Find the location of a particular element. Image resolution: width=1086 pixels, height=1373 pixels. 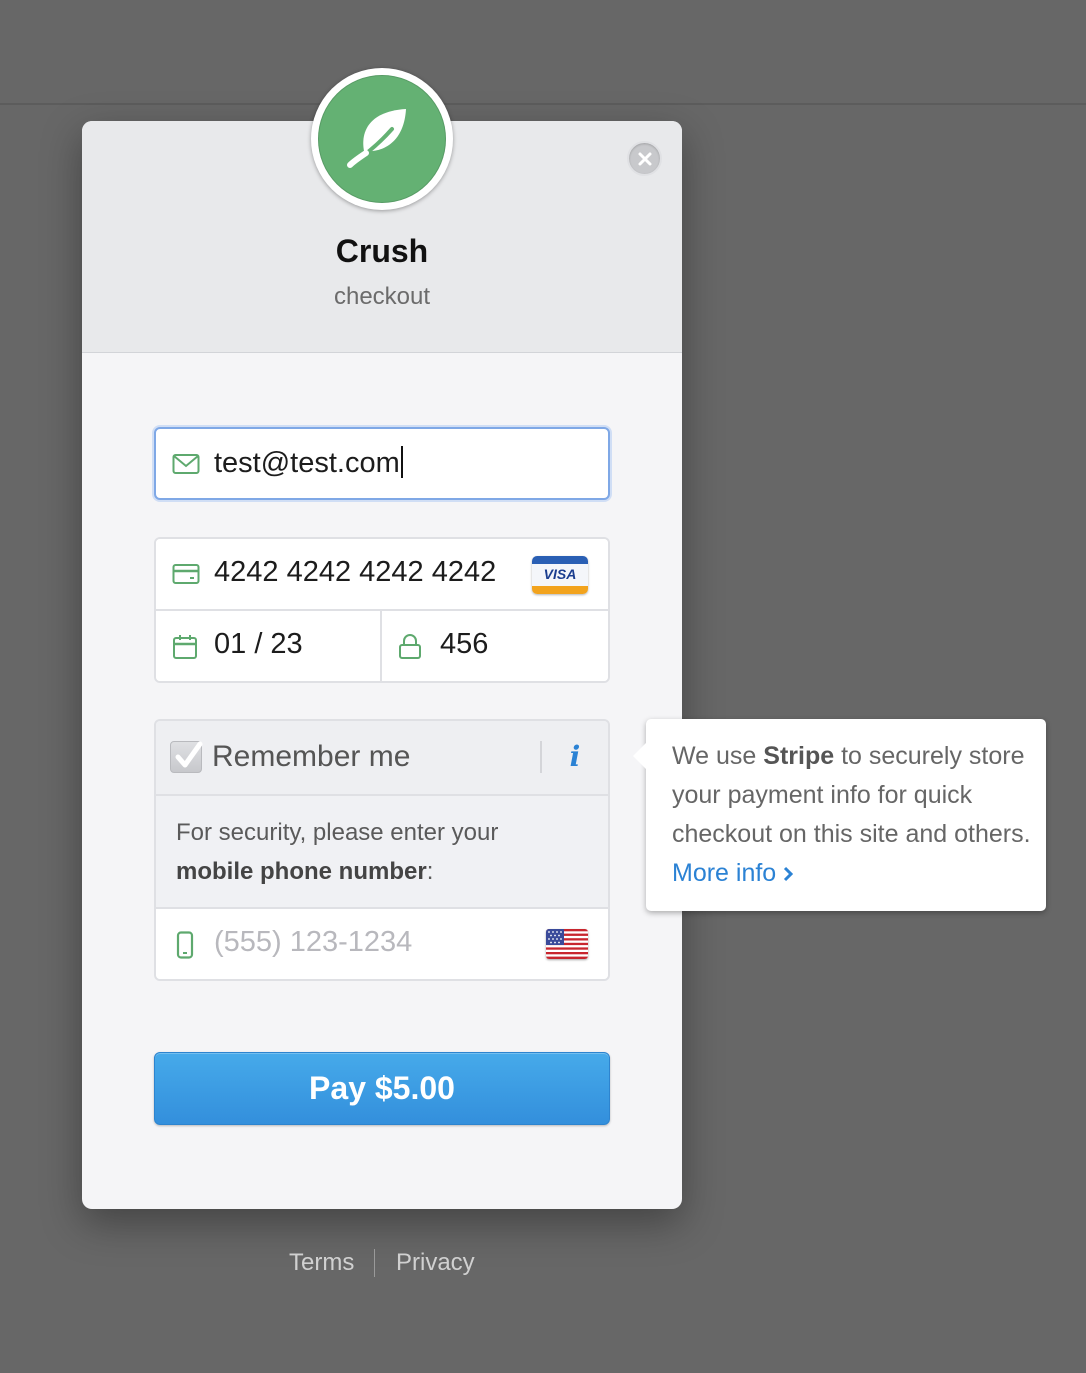

security-text-bold: mobile phone number is located at coordinates (301, 871).